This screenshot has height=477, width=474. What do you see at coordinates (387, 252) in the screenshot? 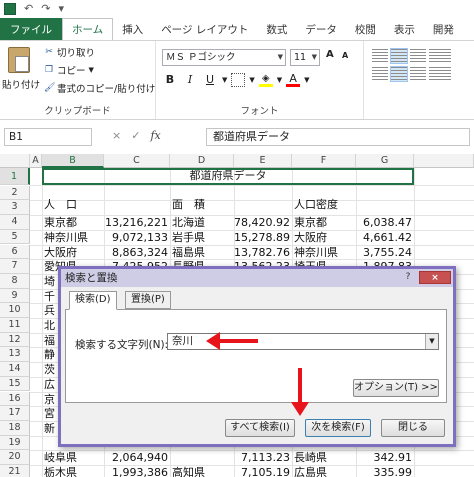
I see `cell-density-value: 3,755.24` at bounding box center [387, 252].